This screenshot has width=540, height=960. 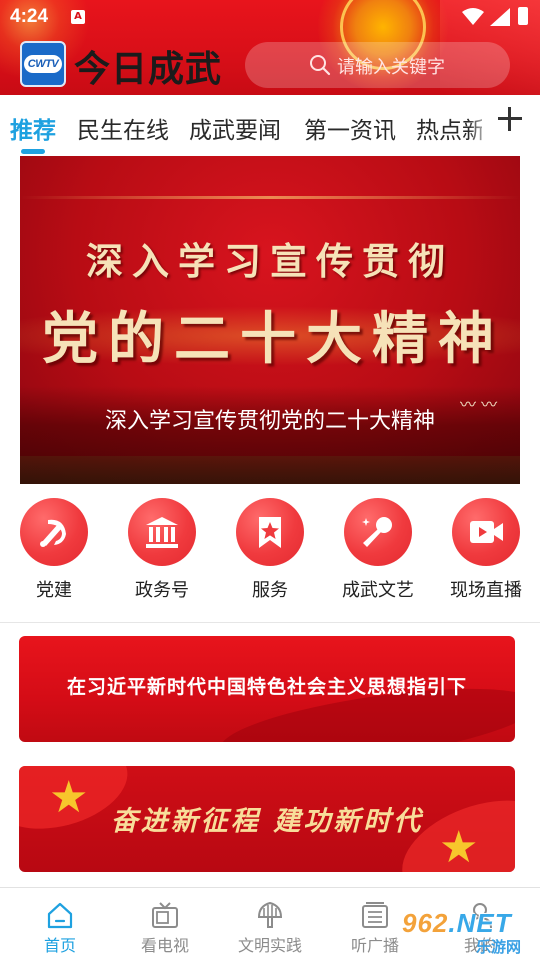 I want to click on tab-recommend: 推荐, so click(x=33, y=128).